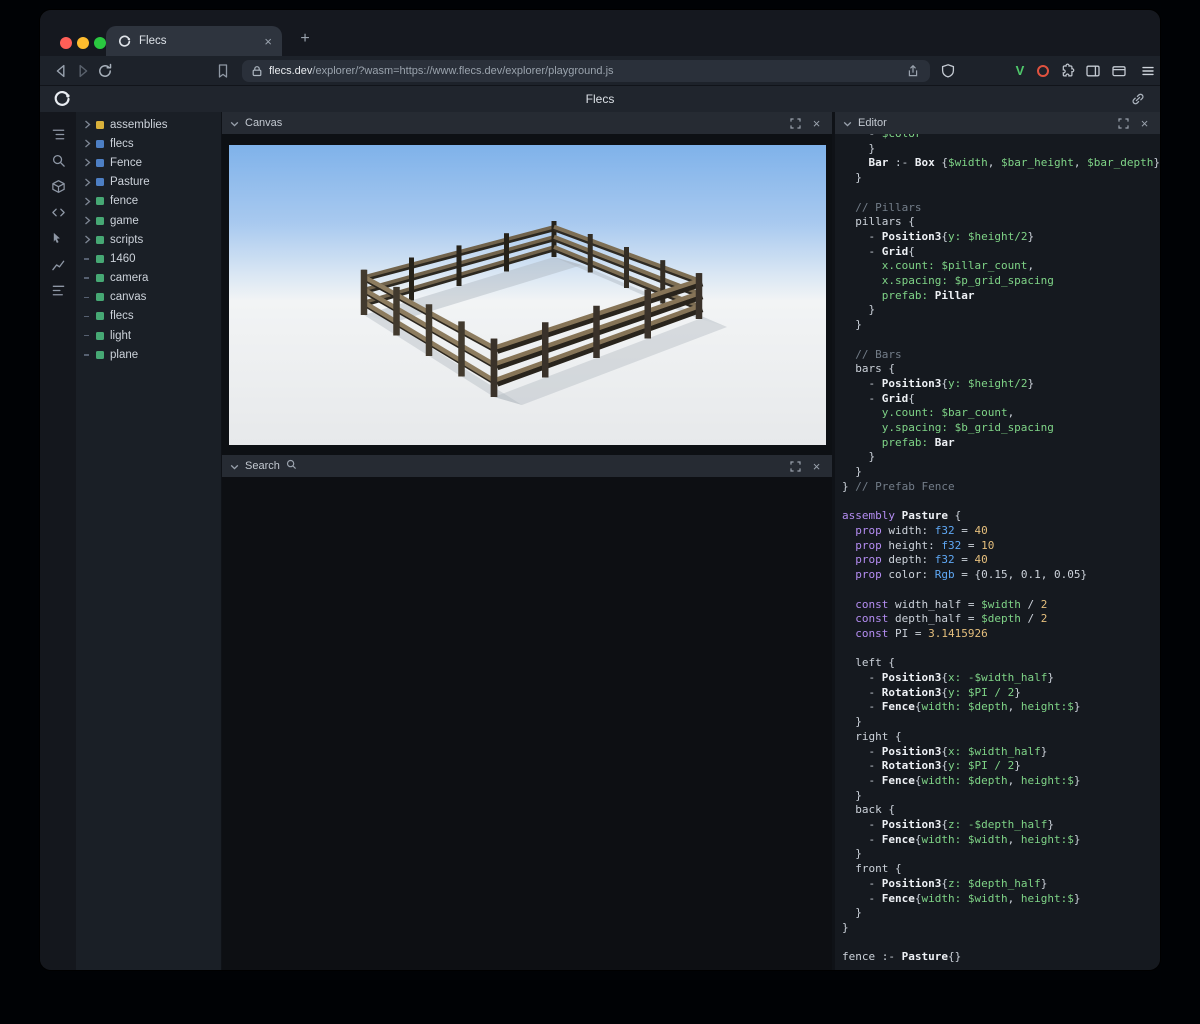 The width and height of the screenshot is (1200, 1024). I want to click on code-icon, so click(58, 212).